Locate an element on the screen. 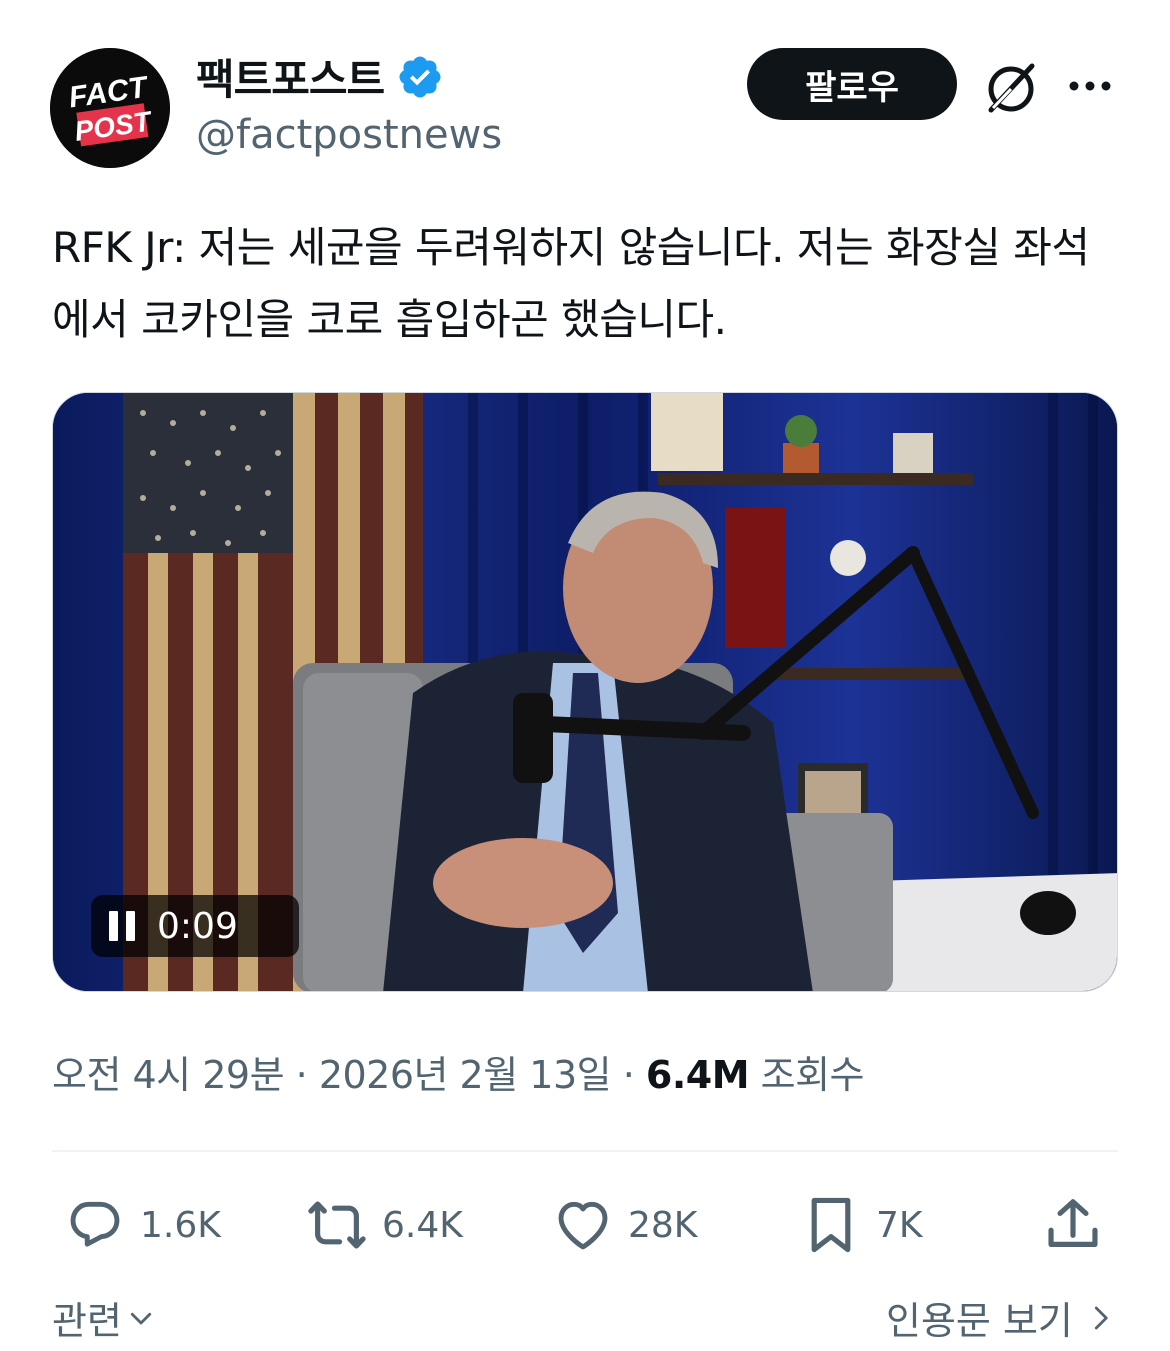 The width and height of the screenshot is (1170, 1351). post-time: 오전 4시 29분 is located at coordinates (168, 1075).